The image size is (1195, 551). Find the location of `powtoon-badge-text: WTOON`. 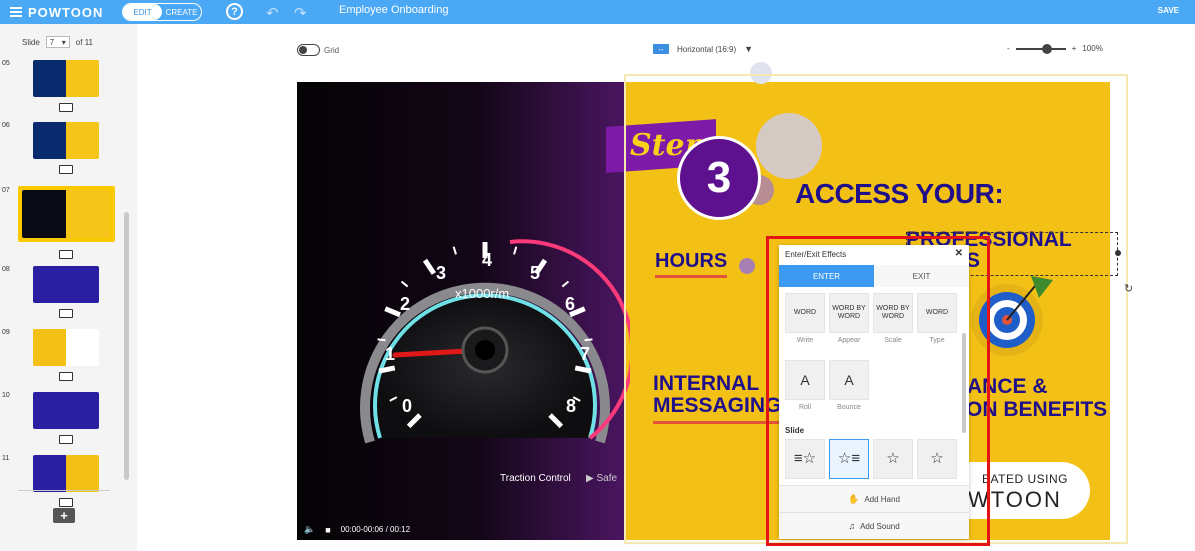

powtoon-badge-text: WTOON is located at coordinates (1015, 499).